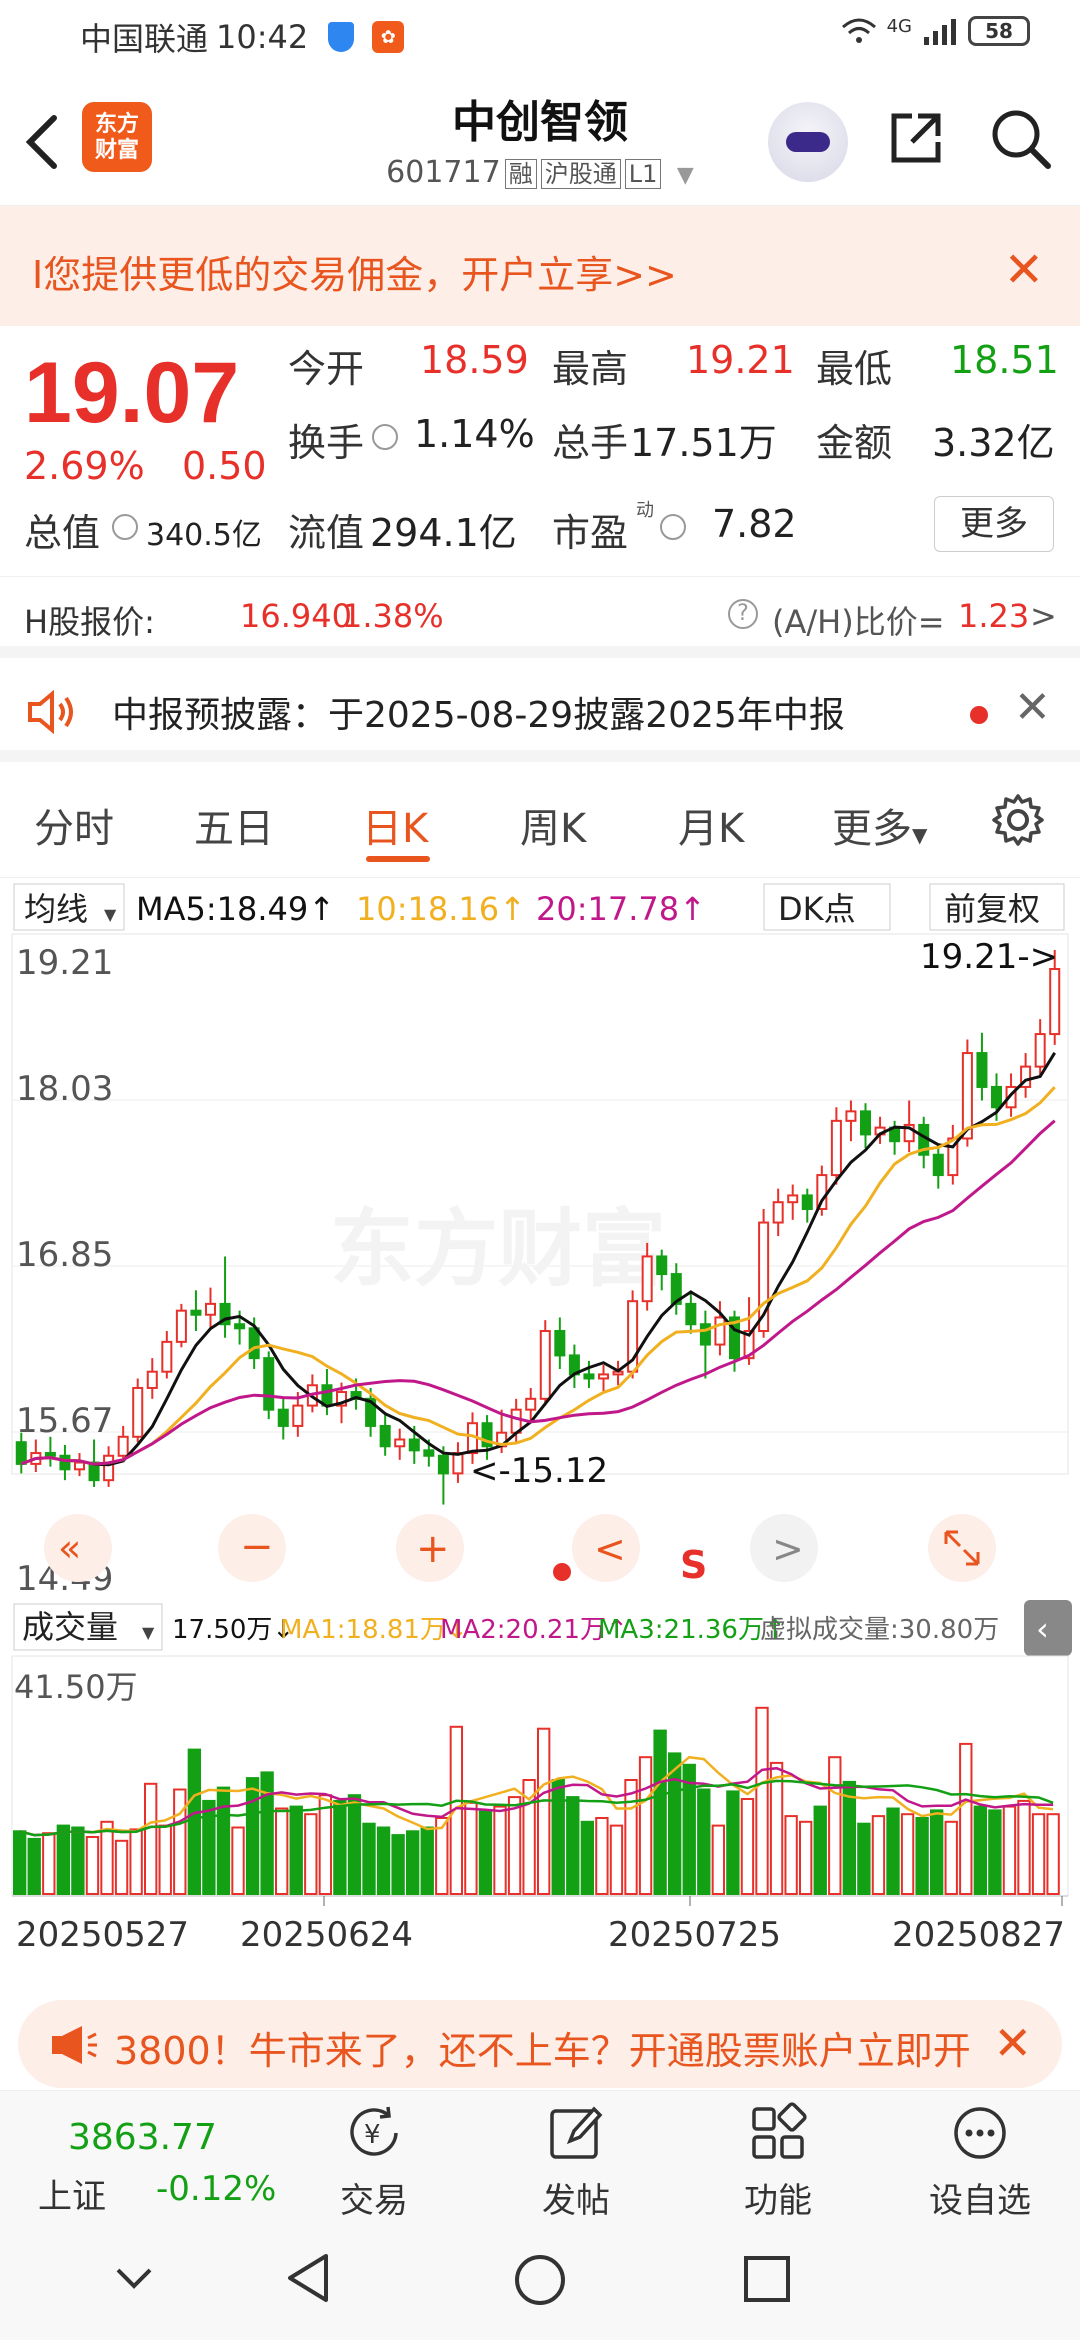  Describe the element at coordinates (711, 825) in the screenshot. I see `tab-monthly-k: 月K` at that location.